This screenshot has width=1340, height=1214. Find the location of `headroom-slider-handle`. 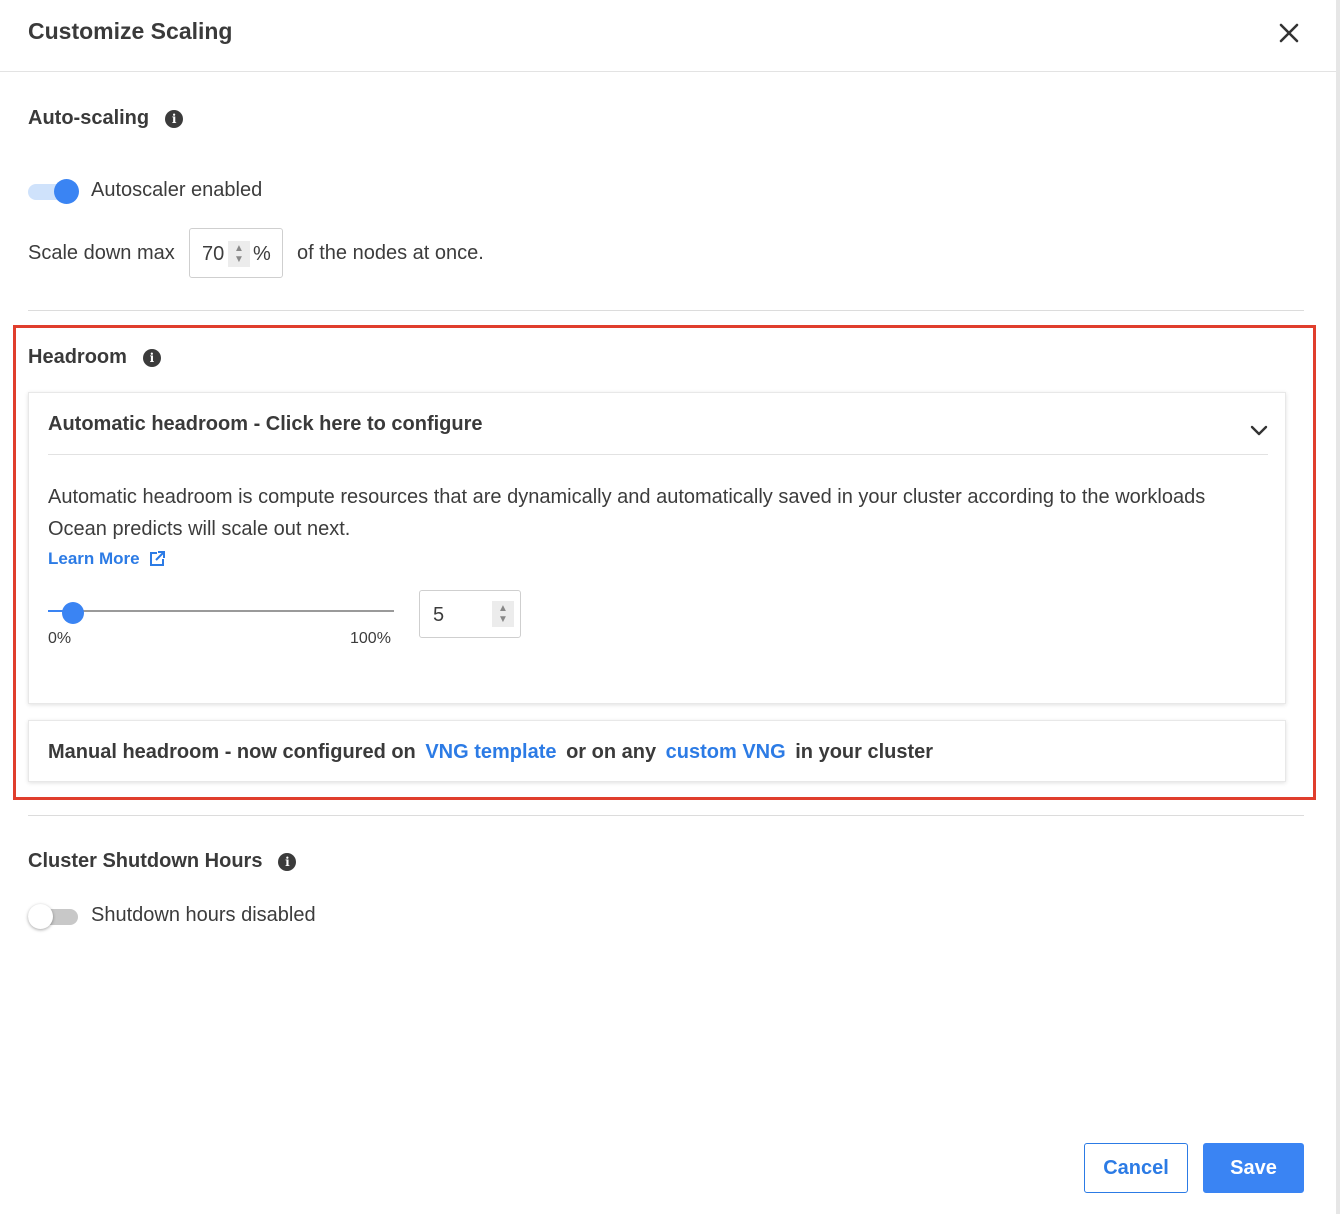

headroom-slider-handle is located at coordinates (73, 613).